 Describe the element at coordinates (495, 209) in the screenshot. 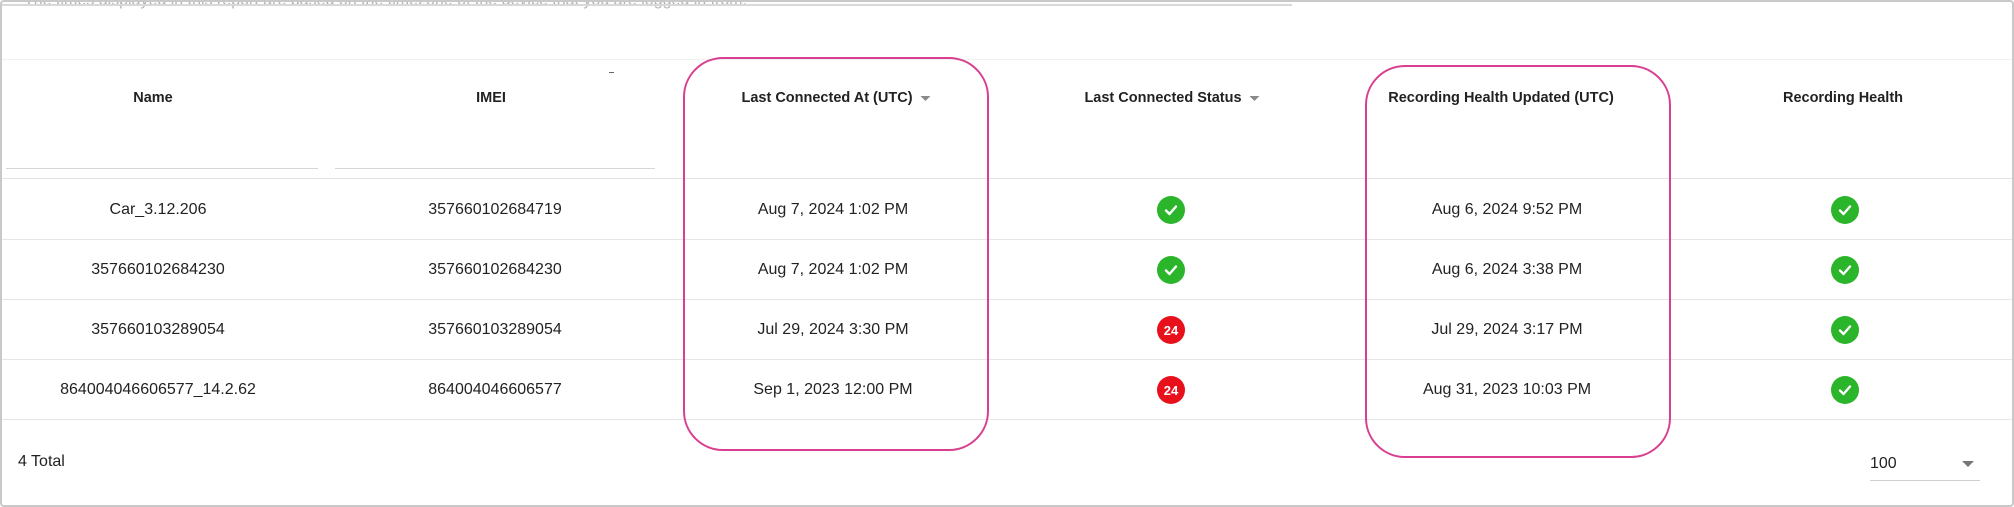

I see `cell-imei: 357660102684719` at that location.